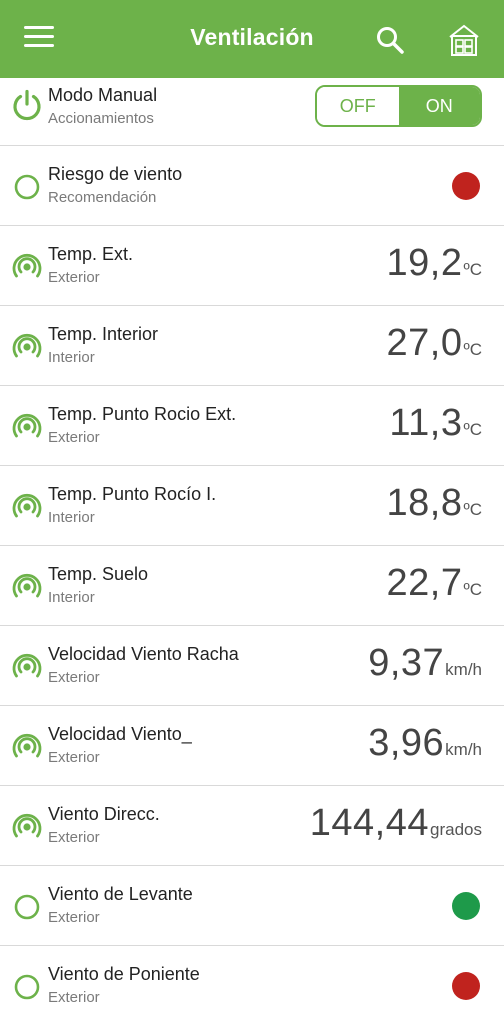 This screenshot has height=1024, width=504. Describe the element at coordinates (358, 106) in the screenshot. I see `toggle-off-option: OFF` at that location.